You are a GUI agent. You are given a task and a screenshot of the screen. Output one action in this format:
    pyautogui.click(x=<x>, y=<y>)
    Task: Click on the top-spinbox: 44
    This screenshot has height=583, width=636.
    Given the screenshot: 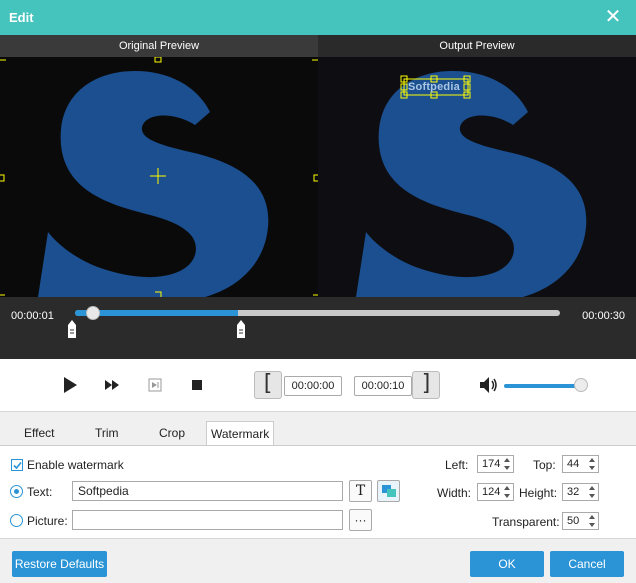 What is the action you would take?
    pyautogui.click(x=580, y=464)
    